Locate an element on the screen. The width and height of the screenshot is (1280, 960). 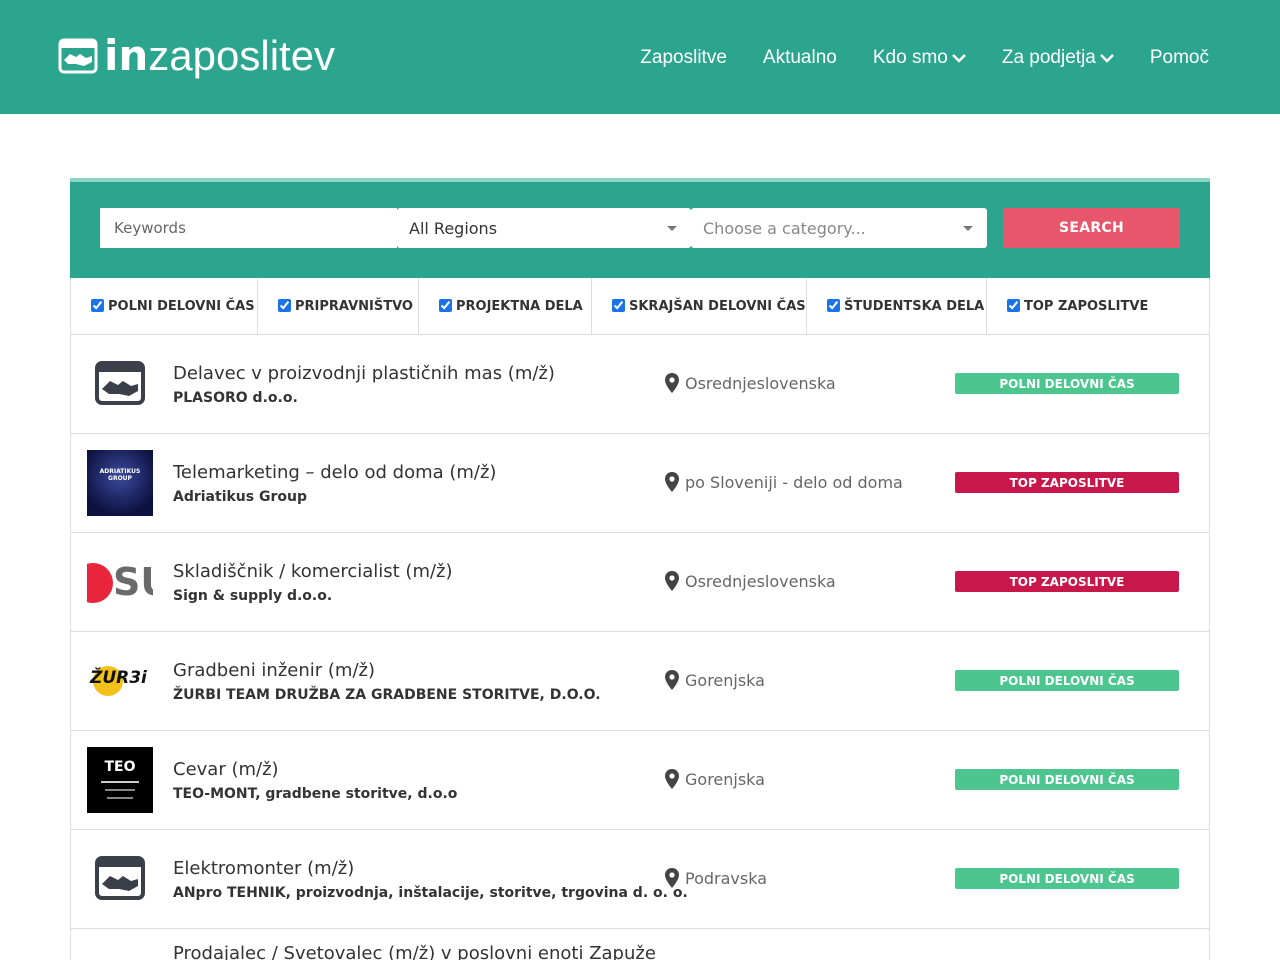
nav-item-aktualno: Aktualno is located at coordinates (800, 58).